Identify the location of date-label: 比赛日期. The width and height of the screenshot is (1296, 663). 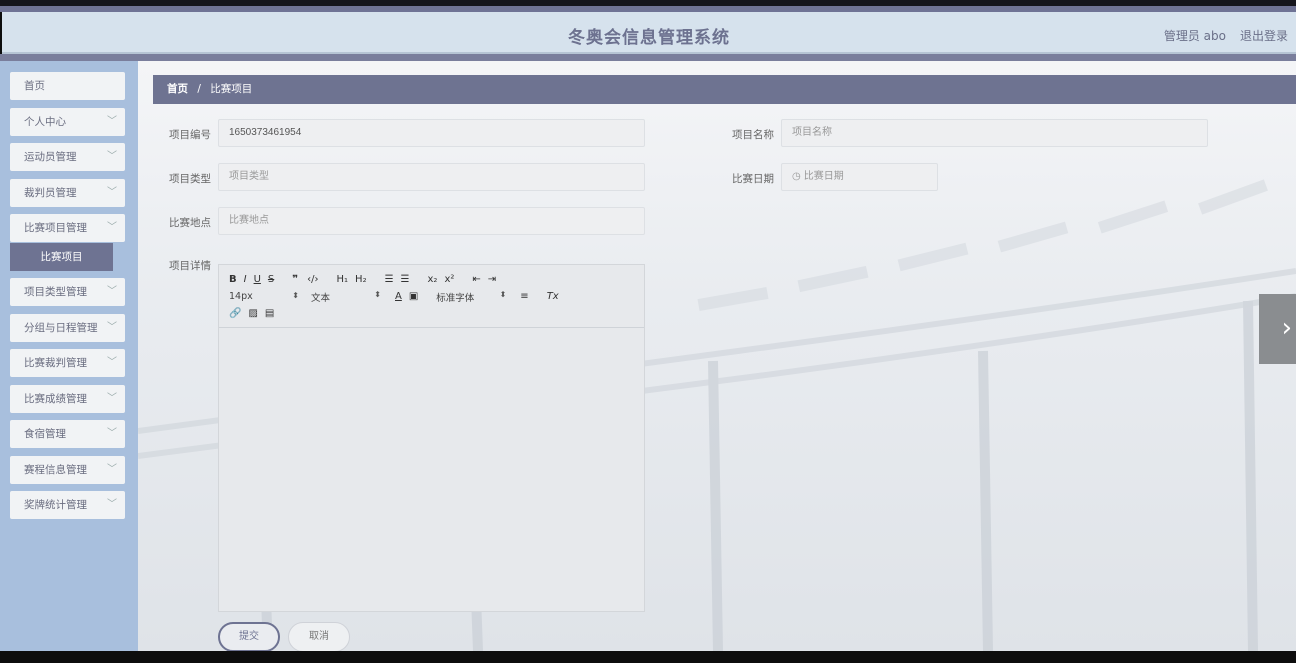
(753, 179).